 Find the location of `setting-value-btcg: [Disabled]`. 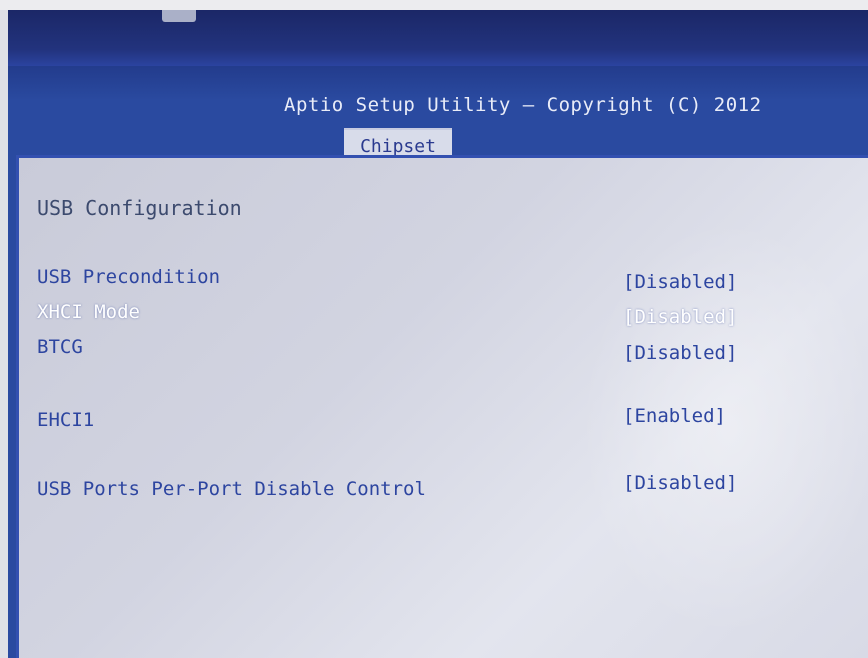

setting-value-btcg: [Disabled] is located at coordinates (680, 353).